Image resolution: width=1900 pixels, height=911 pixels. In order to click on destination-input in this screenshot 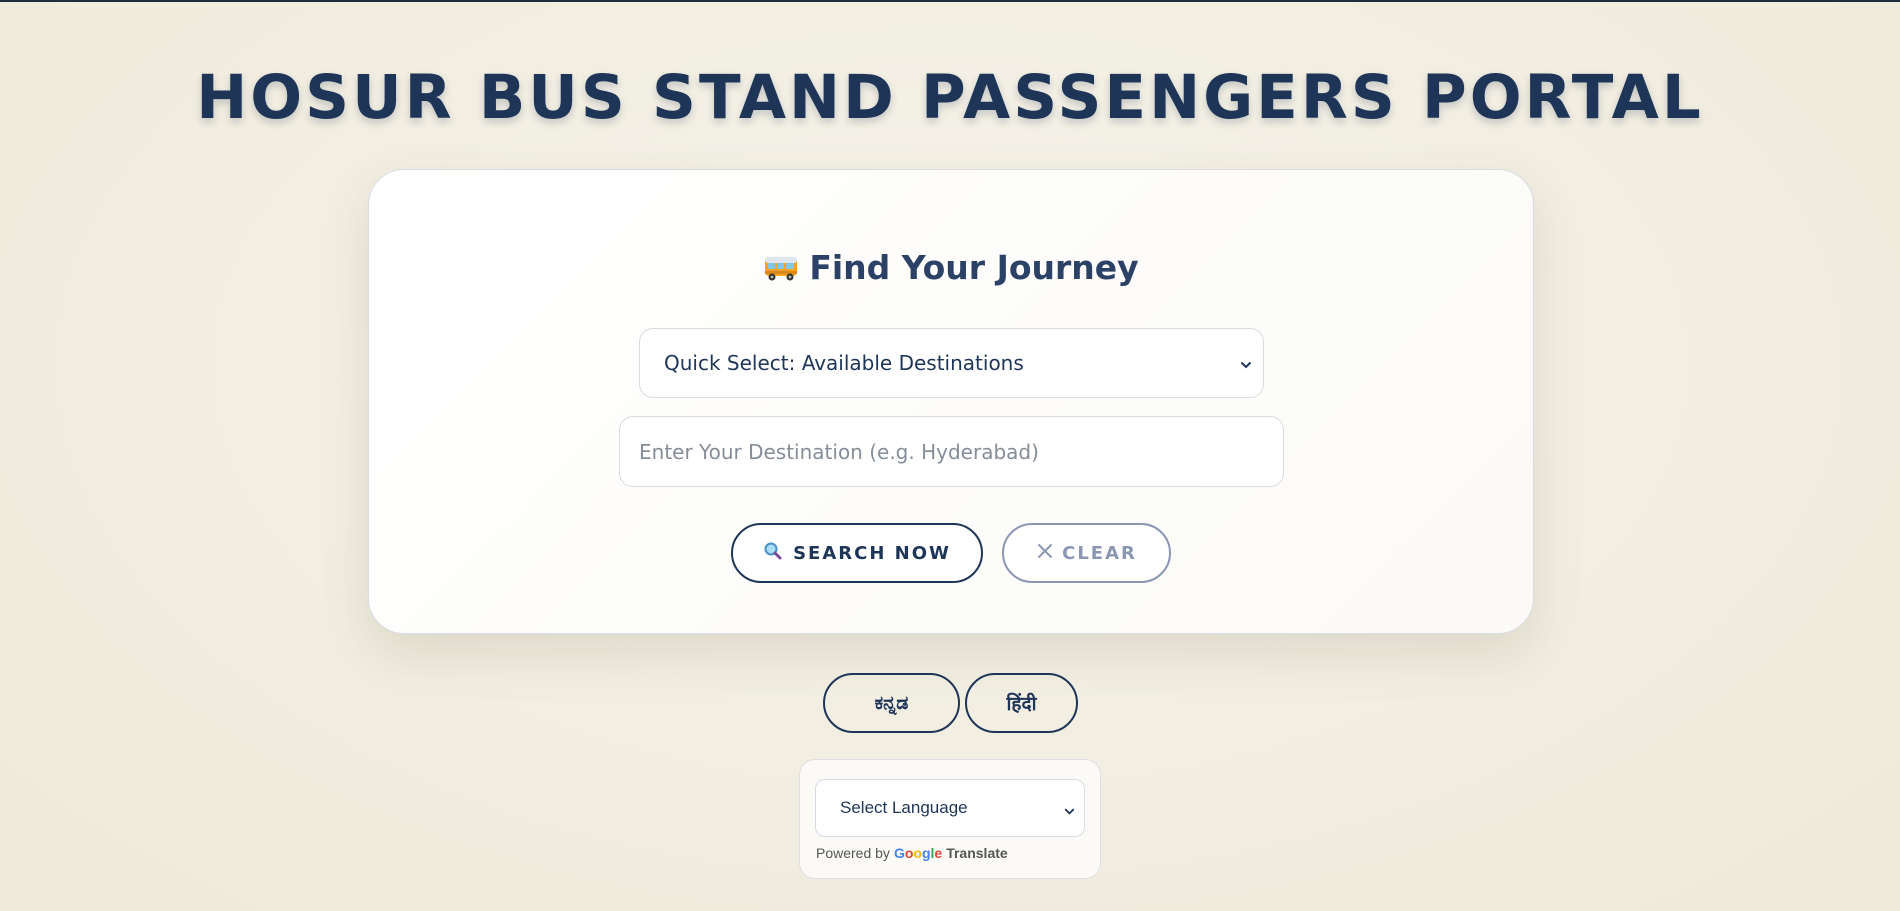, I will do `click(951, 451)`.